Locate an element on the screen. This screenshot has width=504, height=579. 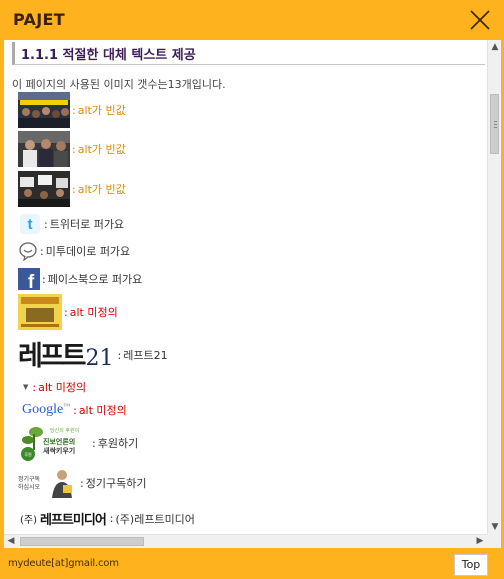
image-item: 정기구독 하십시오 : 정기구독하기 is located at coordinates (82, 483).